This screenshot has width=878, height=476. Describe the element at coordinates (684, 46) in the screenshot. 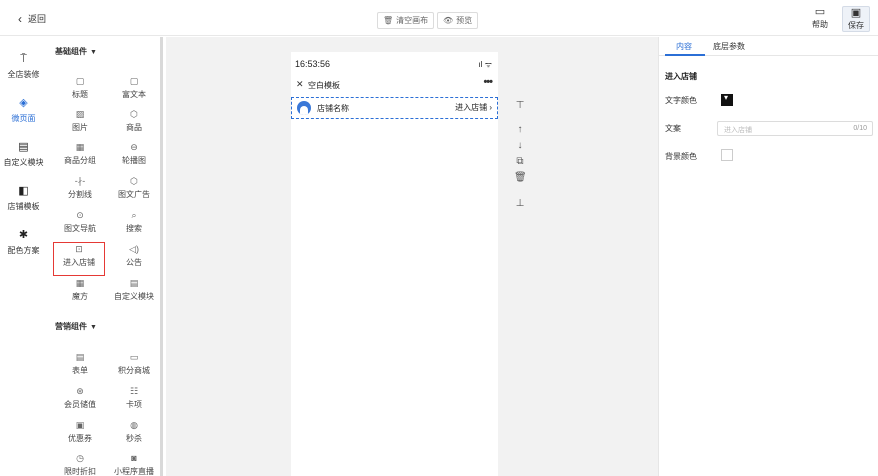

I see `tab-content: 内容` at that location.